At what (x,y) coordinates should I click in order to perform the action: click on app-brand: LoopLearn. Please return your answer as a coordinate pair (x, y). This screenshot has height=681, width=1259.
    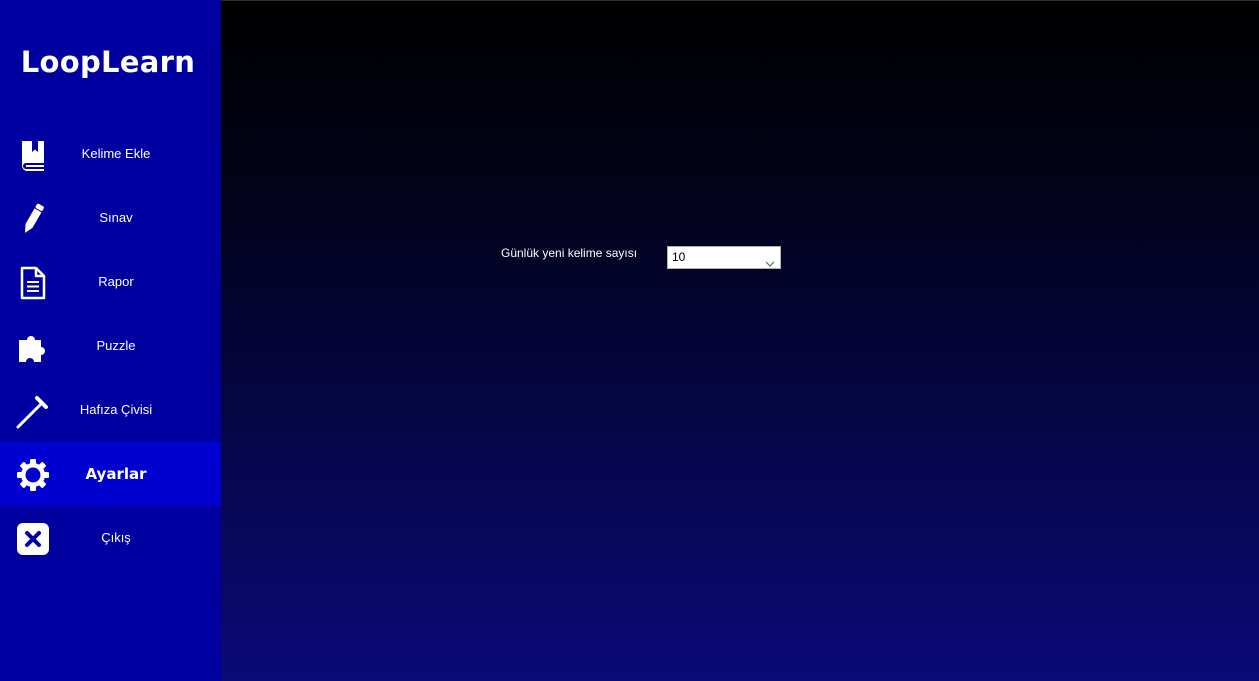
    Looking at the image, I should click on (108, 62).